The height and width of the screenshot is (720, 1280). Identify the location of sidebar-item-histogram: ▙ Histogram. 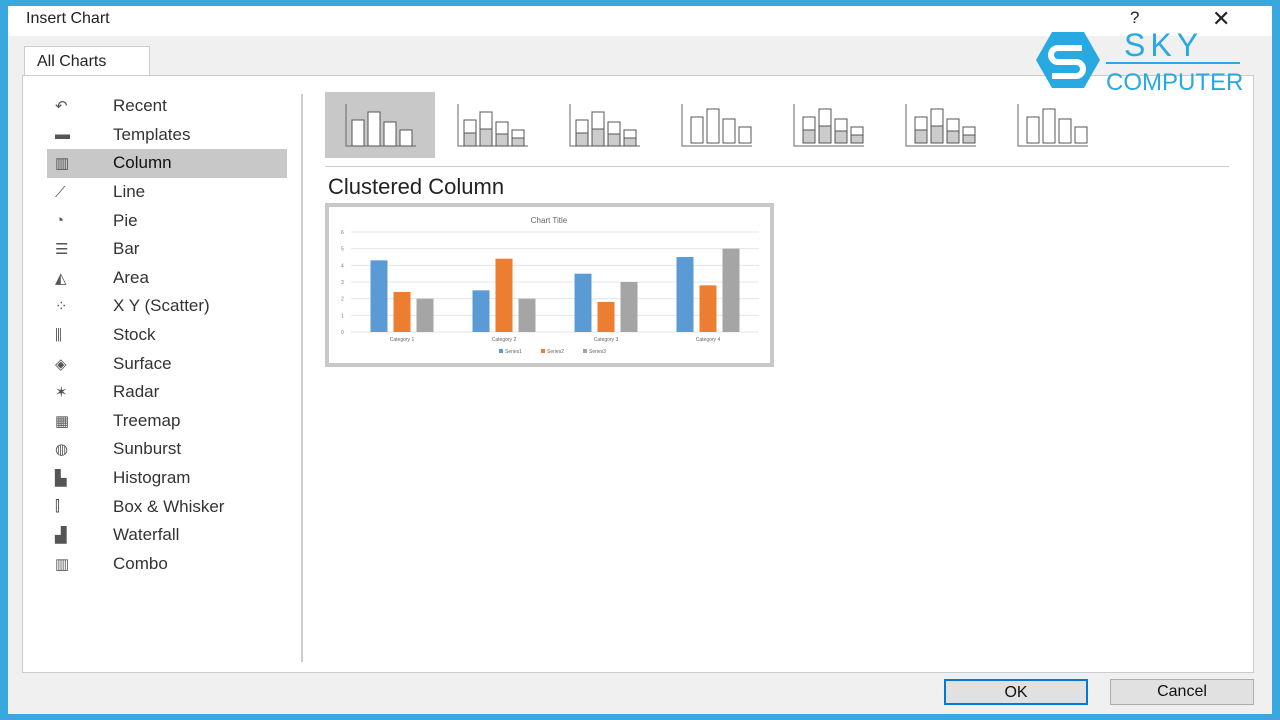
(167, 478).